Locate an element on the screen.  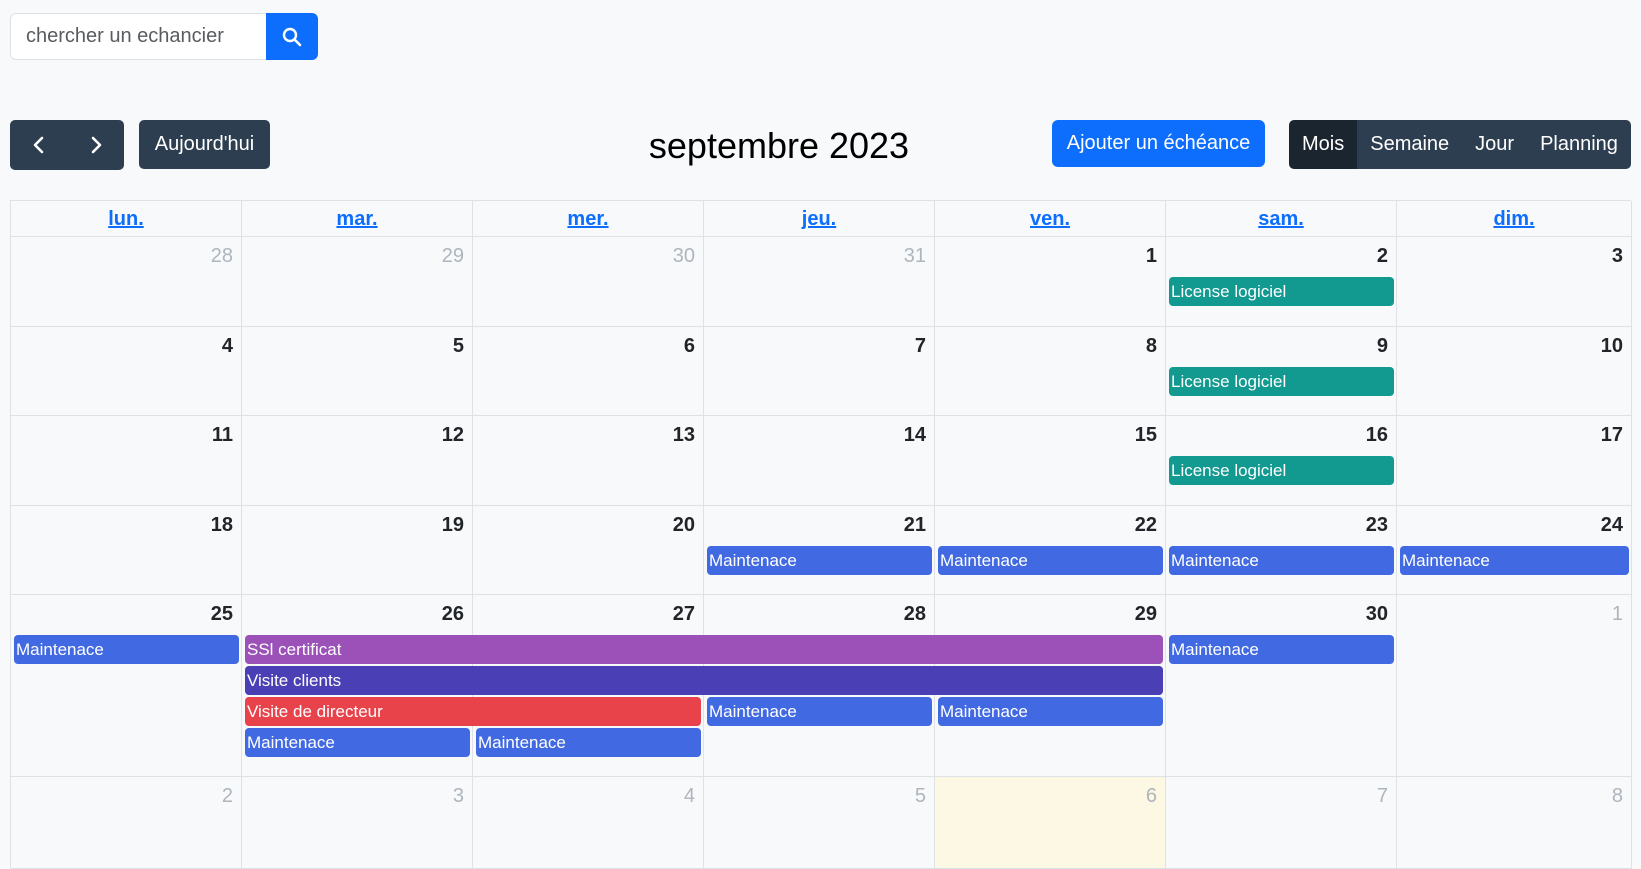
day-cell: 19 is located at coordinates (357, 550).